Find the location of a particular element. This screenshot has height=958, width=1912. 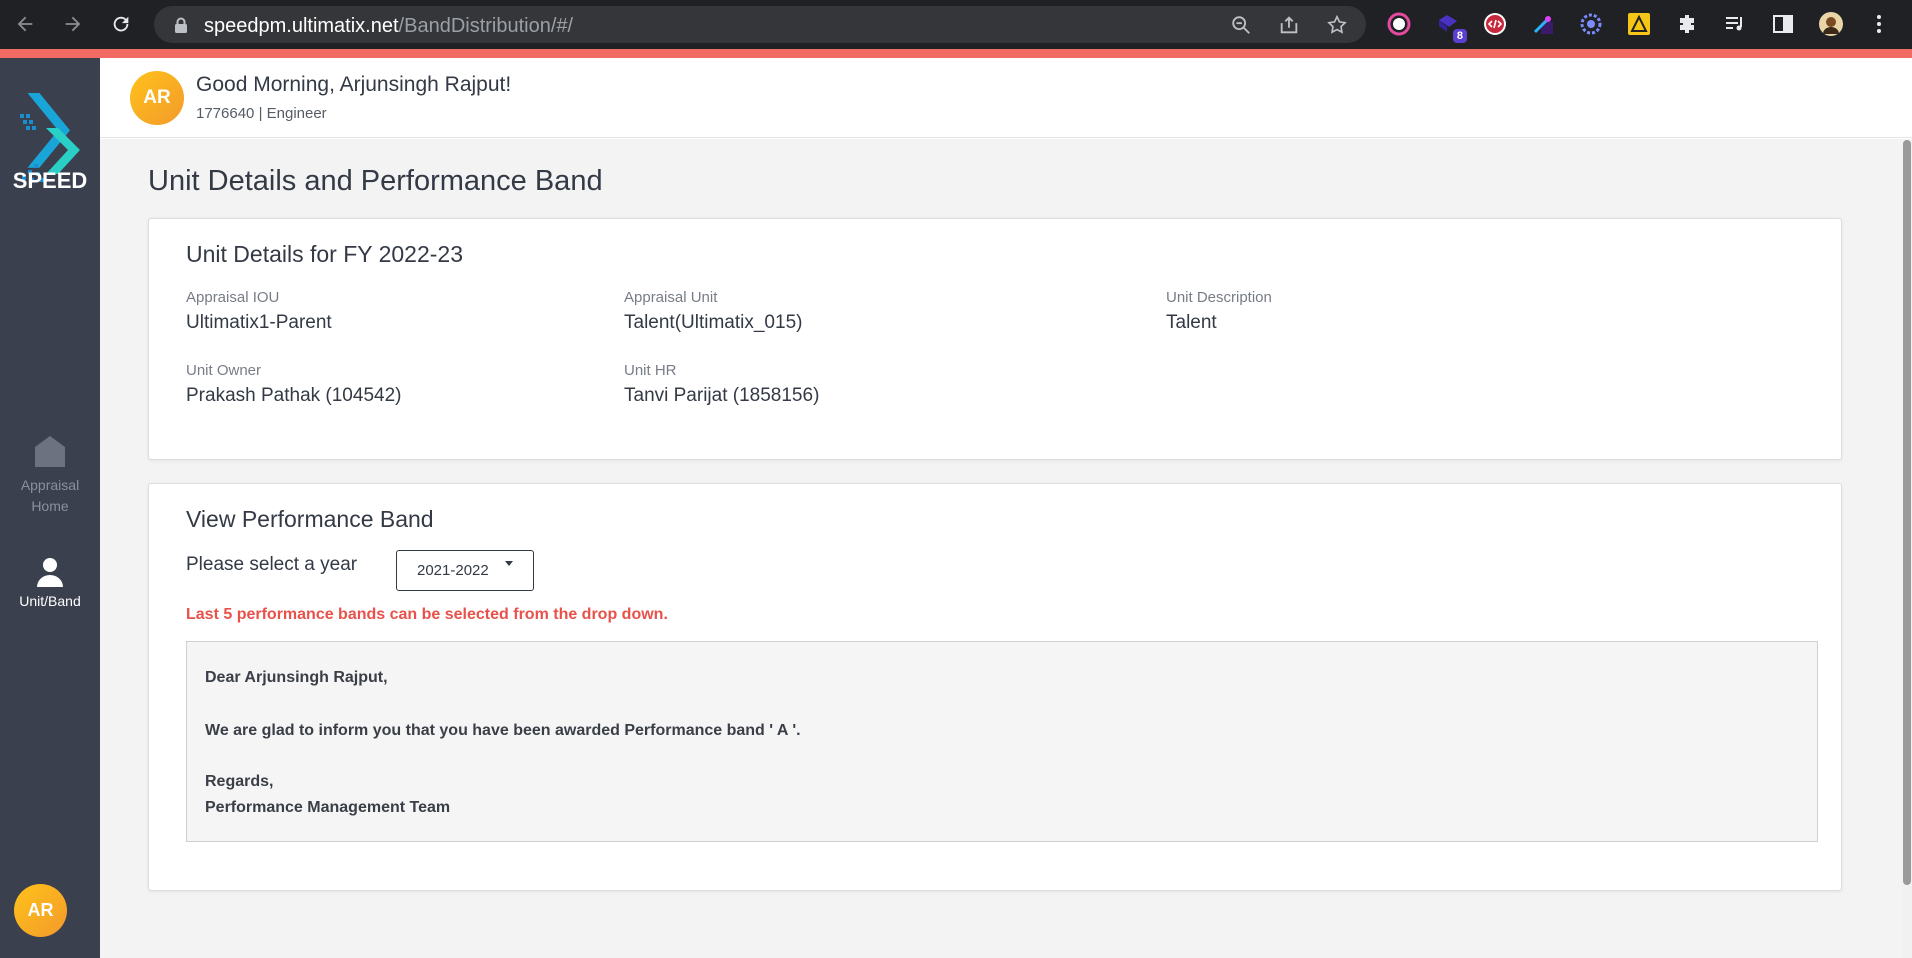

sidebar-avatar: AR is located at coordinates (40, 910).